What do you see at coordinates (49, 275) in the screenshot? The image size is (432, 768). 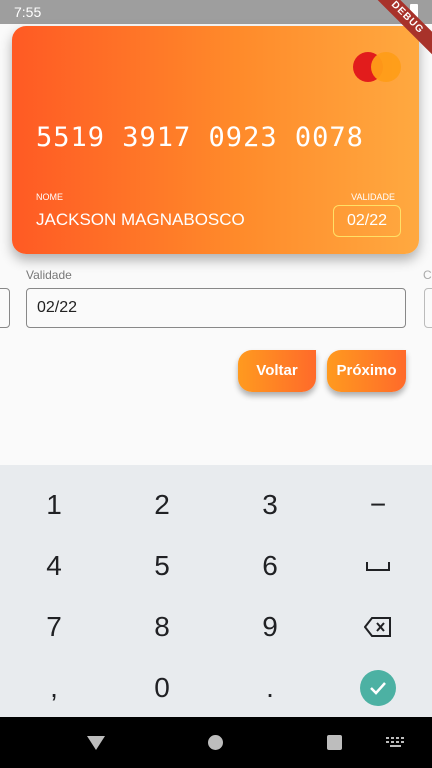 I see `expiry-field-label: Validade` at bounding box center [49, 275].